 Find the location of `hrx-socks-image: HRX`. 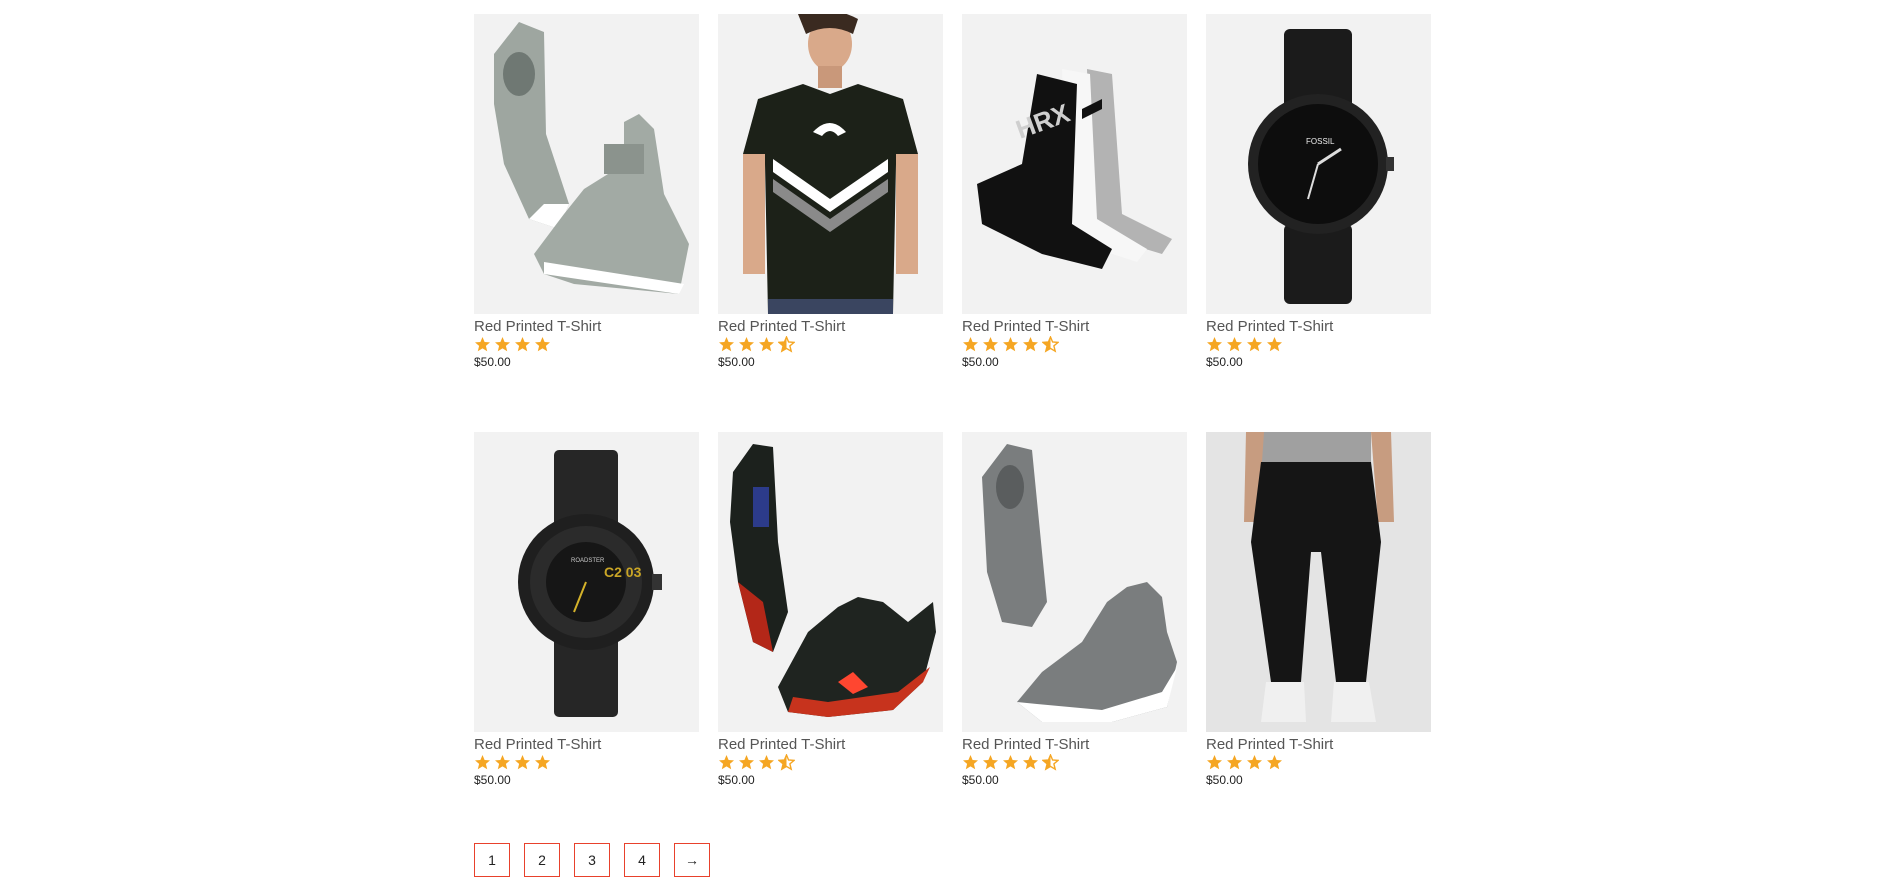

hrx-socks-image: HRX is located at coordinates (1074, 169).